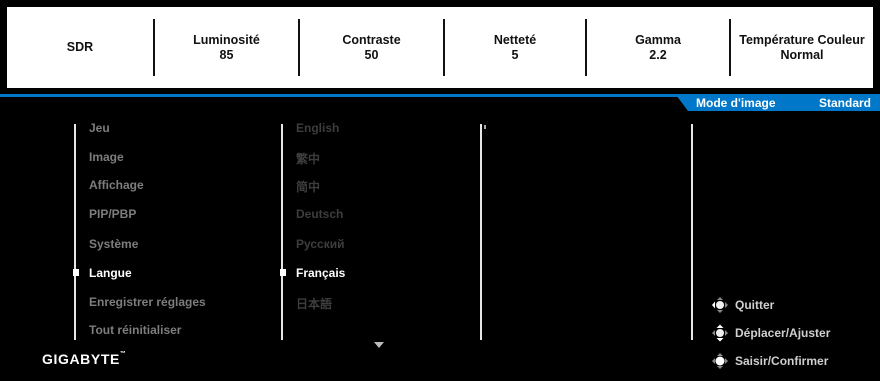 The width and height of the screenshot is (880, 381). What do you see at coordinates (783, 333) in the screenshot?
I see `hint-label: Déplacer/Ajuster` at bounding box center [783, 333].